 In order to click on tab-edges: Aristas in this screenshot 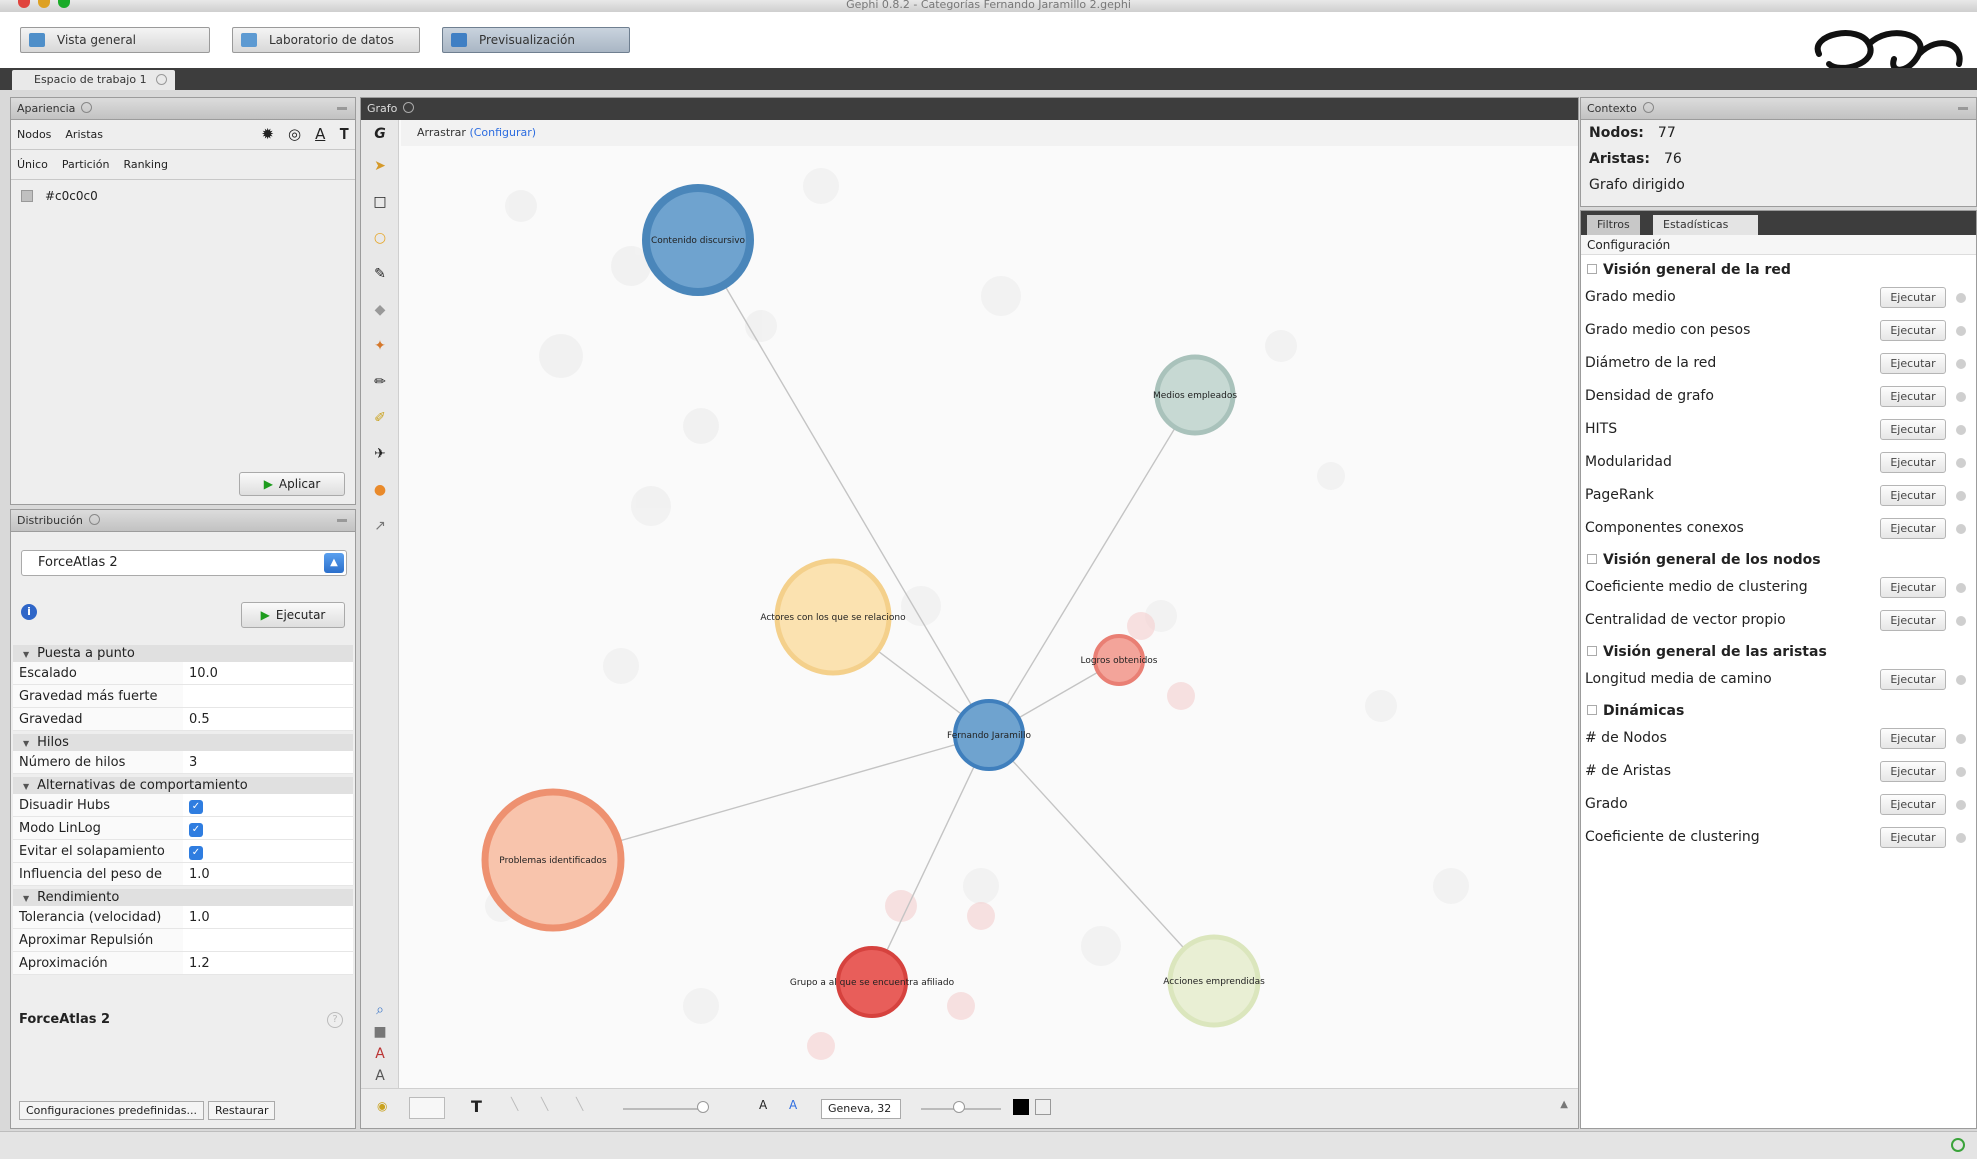, I will do `click(84, 134)`.